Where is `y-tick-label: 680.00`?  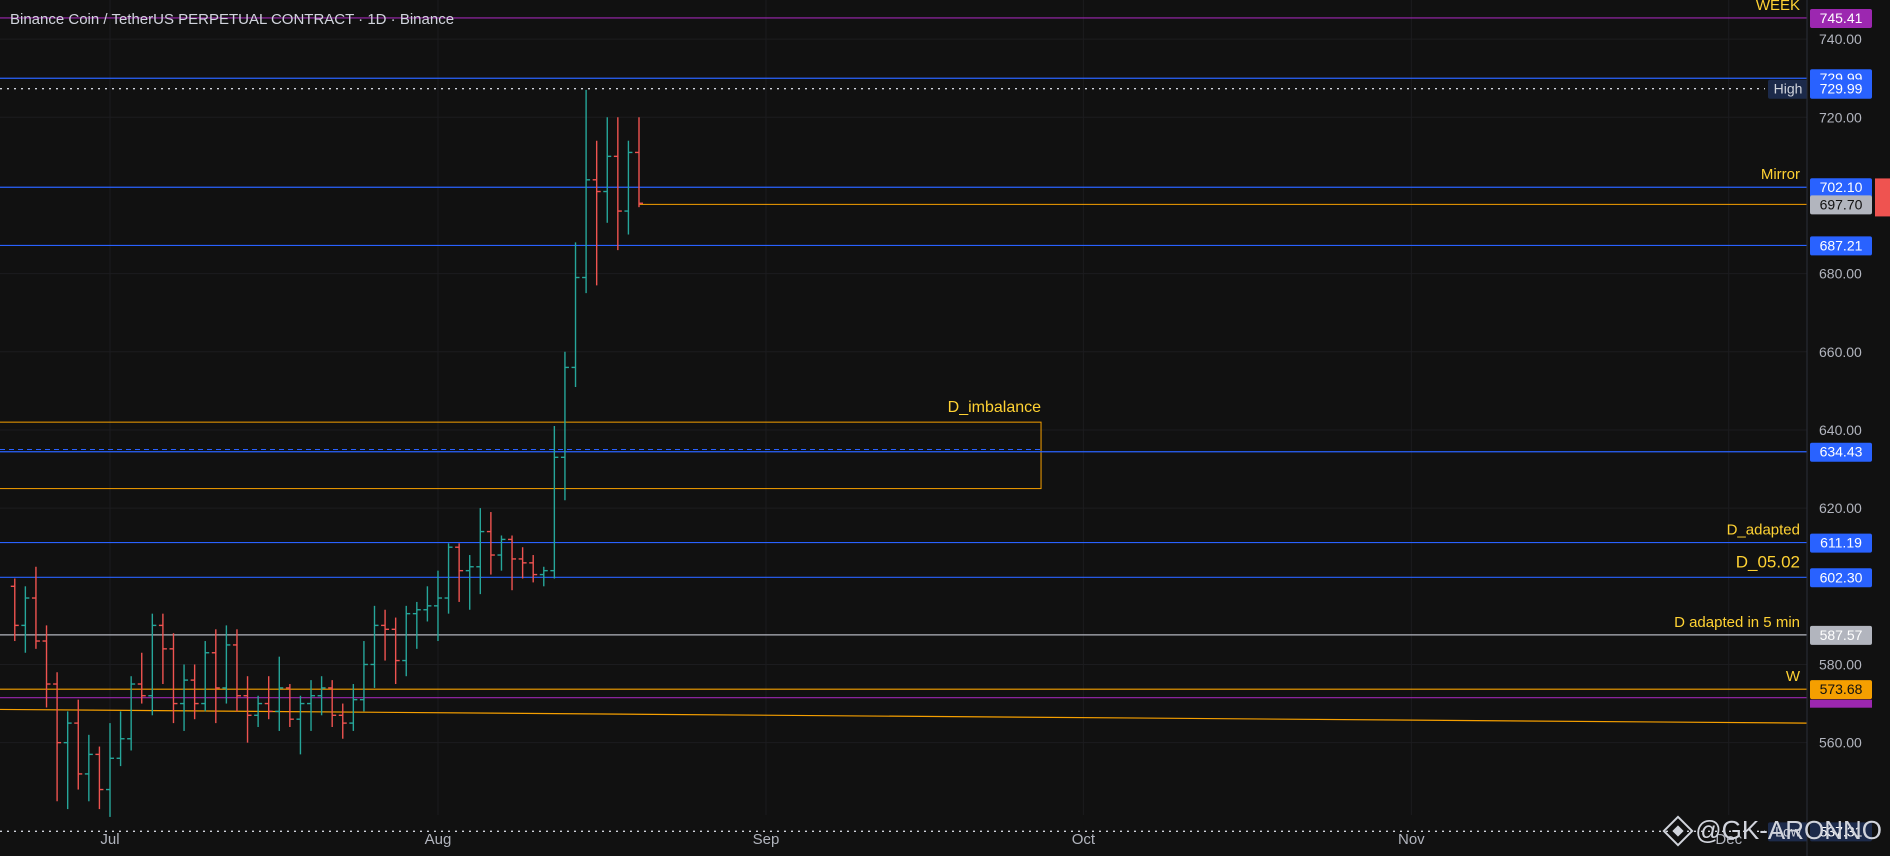
y-tick-label: 680.00 is located at coordinates (1840, 274).